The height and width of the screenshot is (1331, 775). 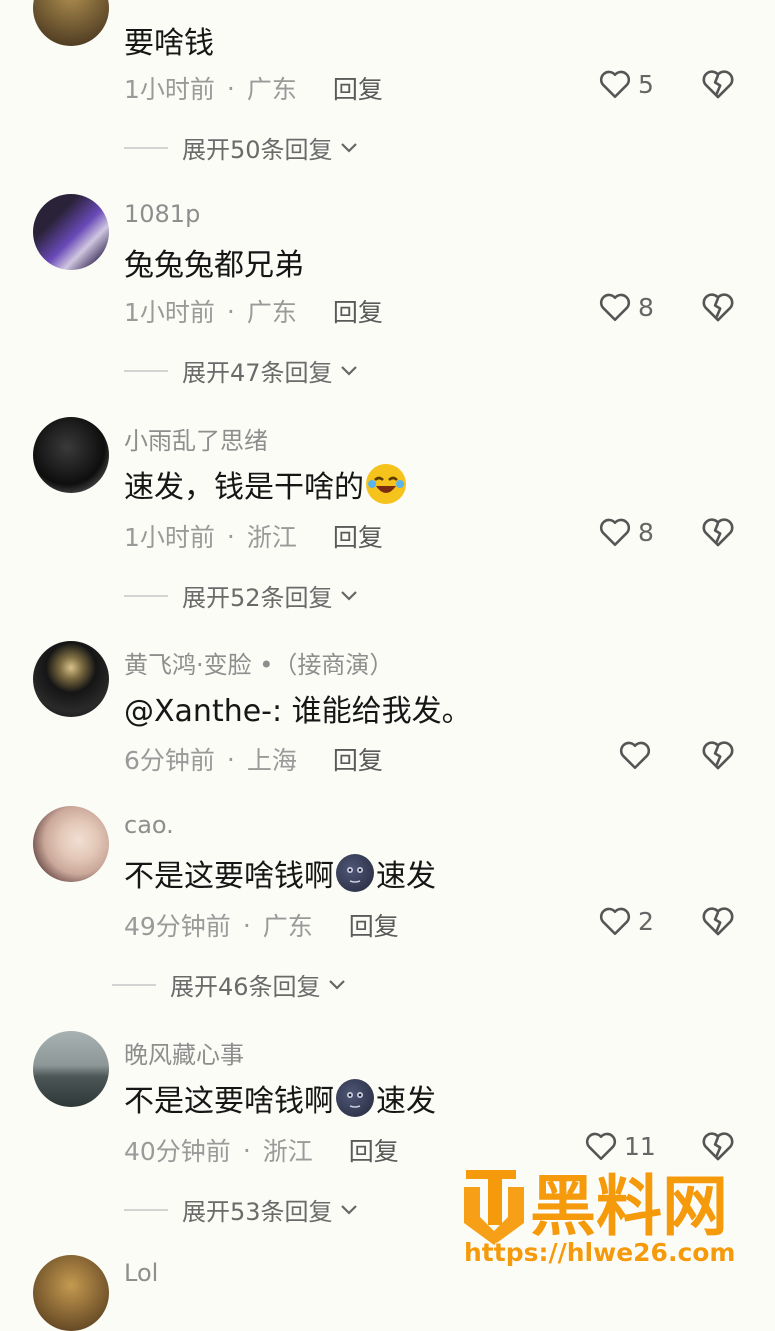 I want to click on comment-time: 6分钟前, so click(x=169, y=760).